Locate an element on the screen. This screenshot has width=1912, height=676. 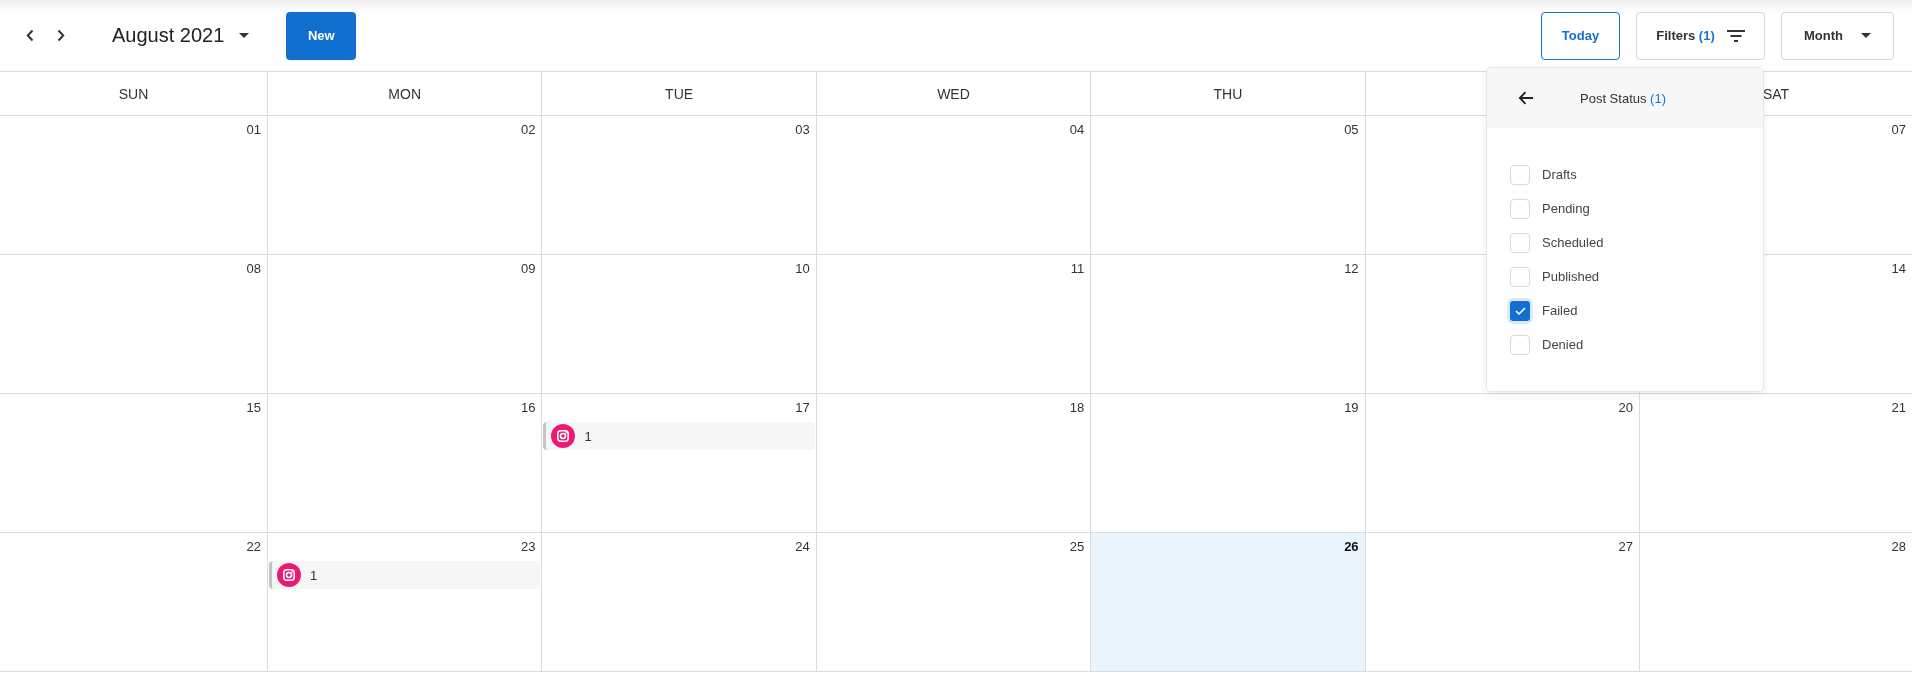
check-icon is located at coordinates (1520, 311).